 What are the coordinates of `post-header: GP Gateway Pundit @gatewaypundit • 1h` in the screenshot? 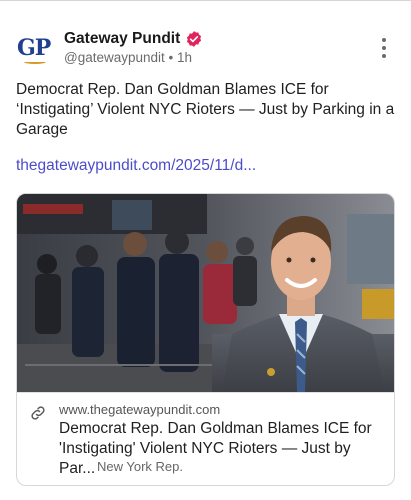 It's located at (206, 48).